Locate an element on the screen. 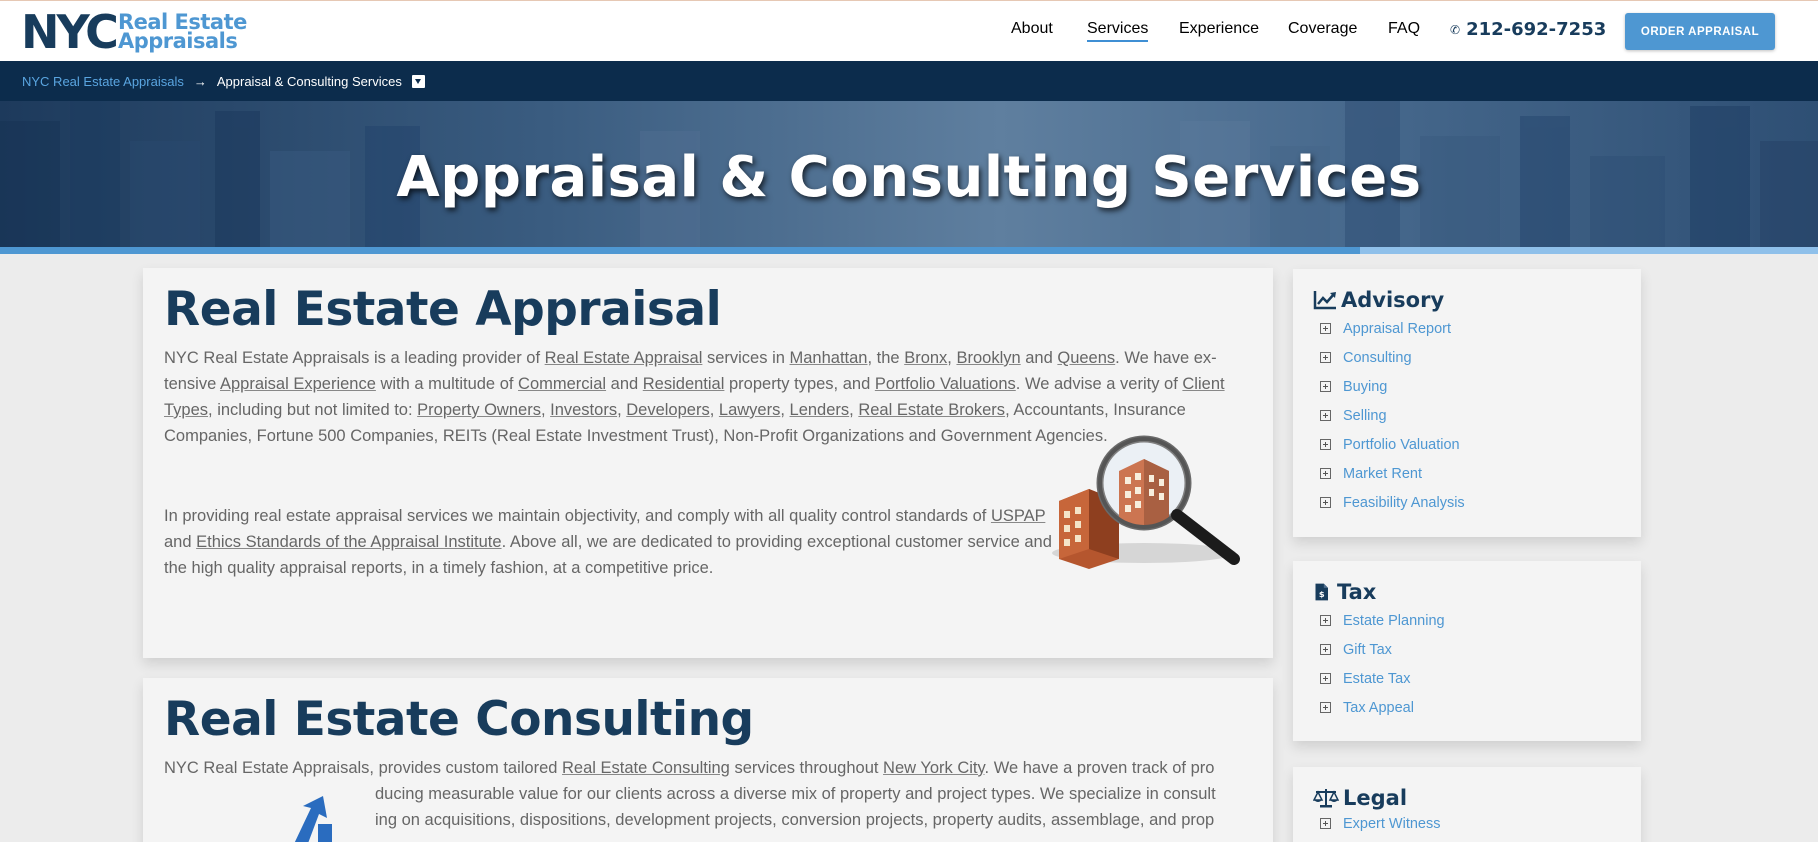 The width and height of the screenshot is (1818, 842). inline-link: Commercial is located at coordinates (562, 384).